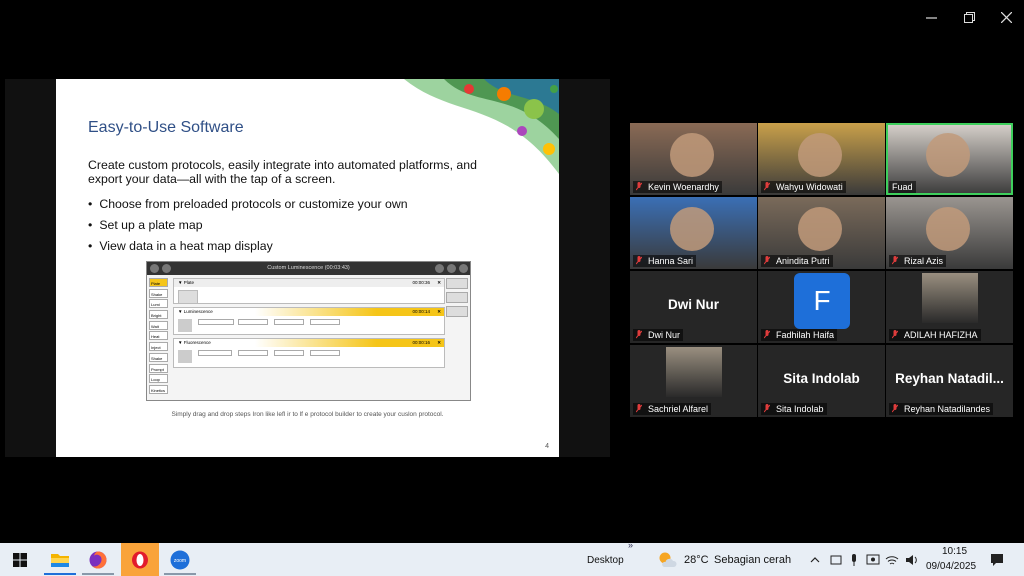 The height and width of the screenshot is (576, 1024). What do you see at coordinates (667, 560) in the screenshot?
I see `weather-widget` at bounding box center [667, 560].